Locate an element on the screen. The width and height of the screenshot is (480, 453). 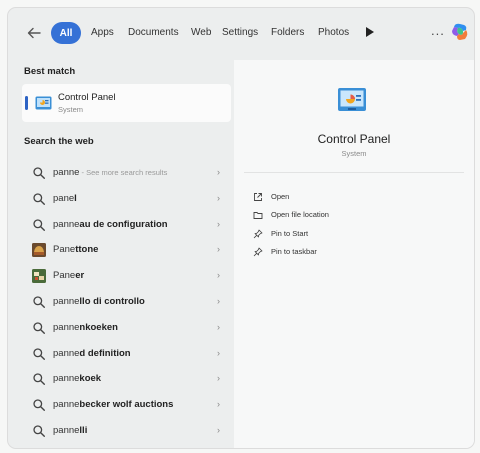
copilot-icon is located at coordinates (460, 32).